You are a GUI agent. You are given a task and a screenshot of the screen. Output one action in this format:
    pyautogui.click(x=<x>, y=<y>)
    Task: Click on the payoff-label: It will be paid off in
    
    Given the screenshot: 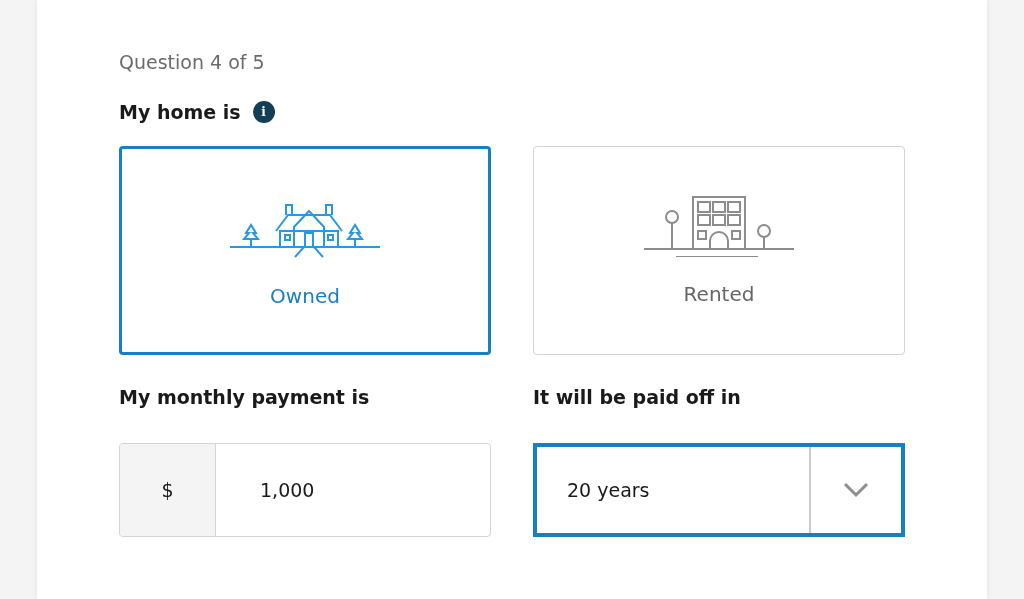 What is the action you would take?
    pyautogui.click(x=637, y=397)
    